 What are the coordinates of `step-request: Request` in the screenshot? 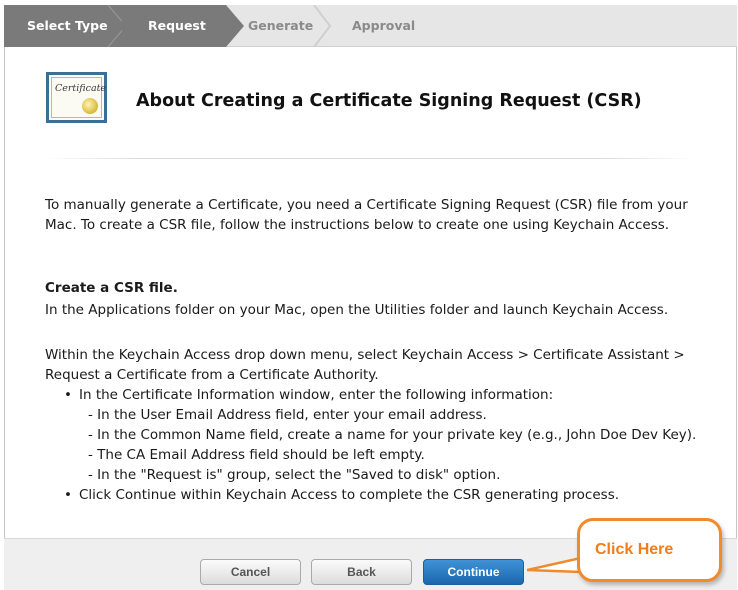 It's located at (174, 26).